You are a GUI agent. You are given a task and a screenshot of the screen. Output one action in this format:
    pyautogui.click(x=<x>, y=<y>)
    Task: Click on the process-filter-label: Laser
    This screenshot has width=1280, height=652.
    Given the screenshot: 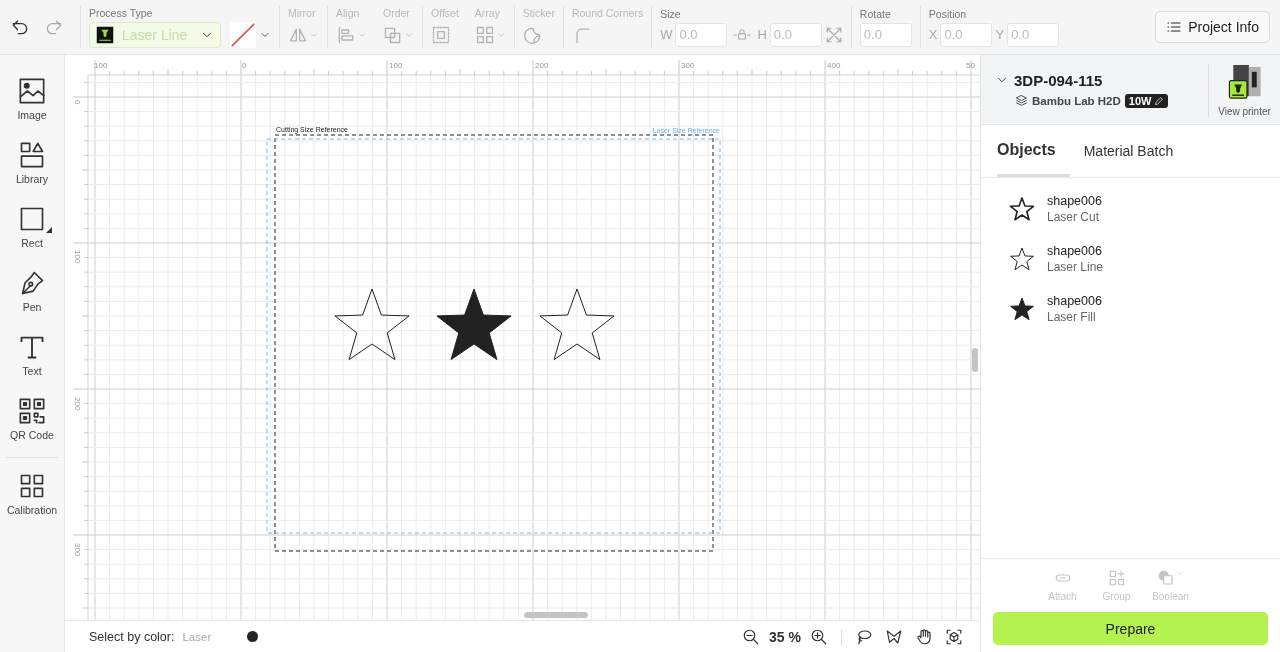 What is the action you would take?
    pyautogui.click(x=197, y=636)
    